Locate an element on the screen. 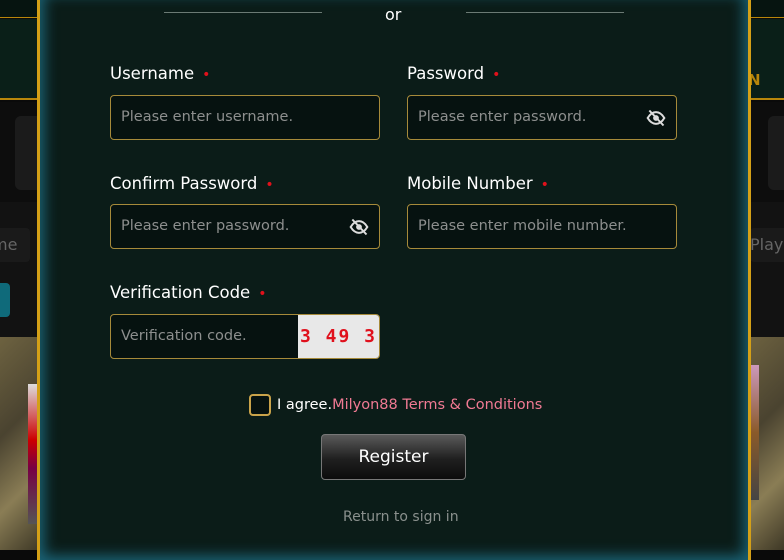 Image resolution: width=784 pixels, height=560 pixels. confirm-password-label: Confirm Password • is located at coordinates (192, 183).